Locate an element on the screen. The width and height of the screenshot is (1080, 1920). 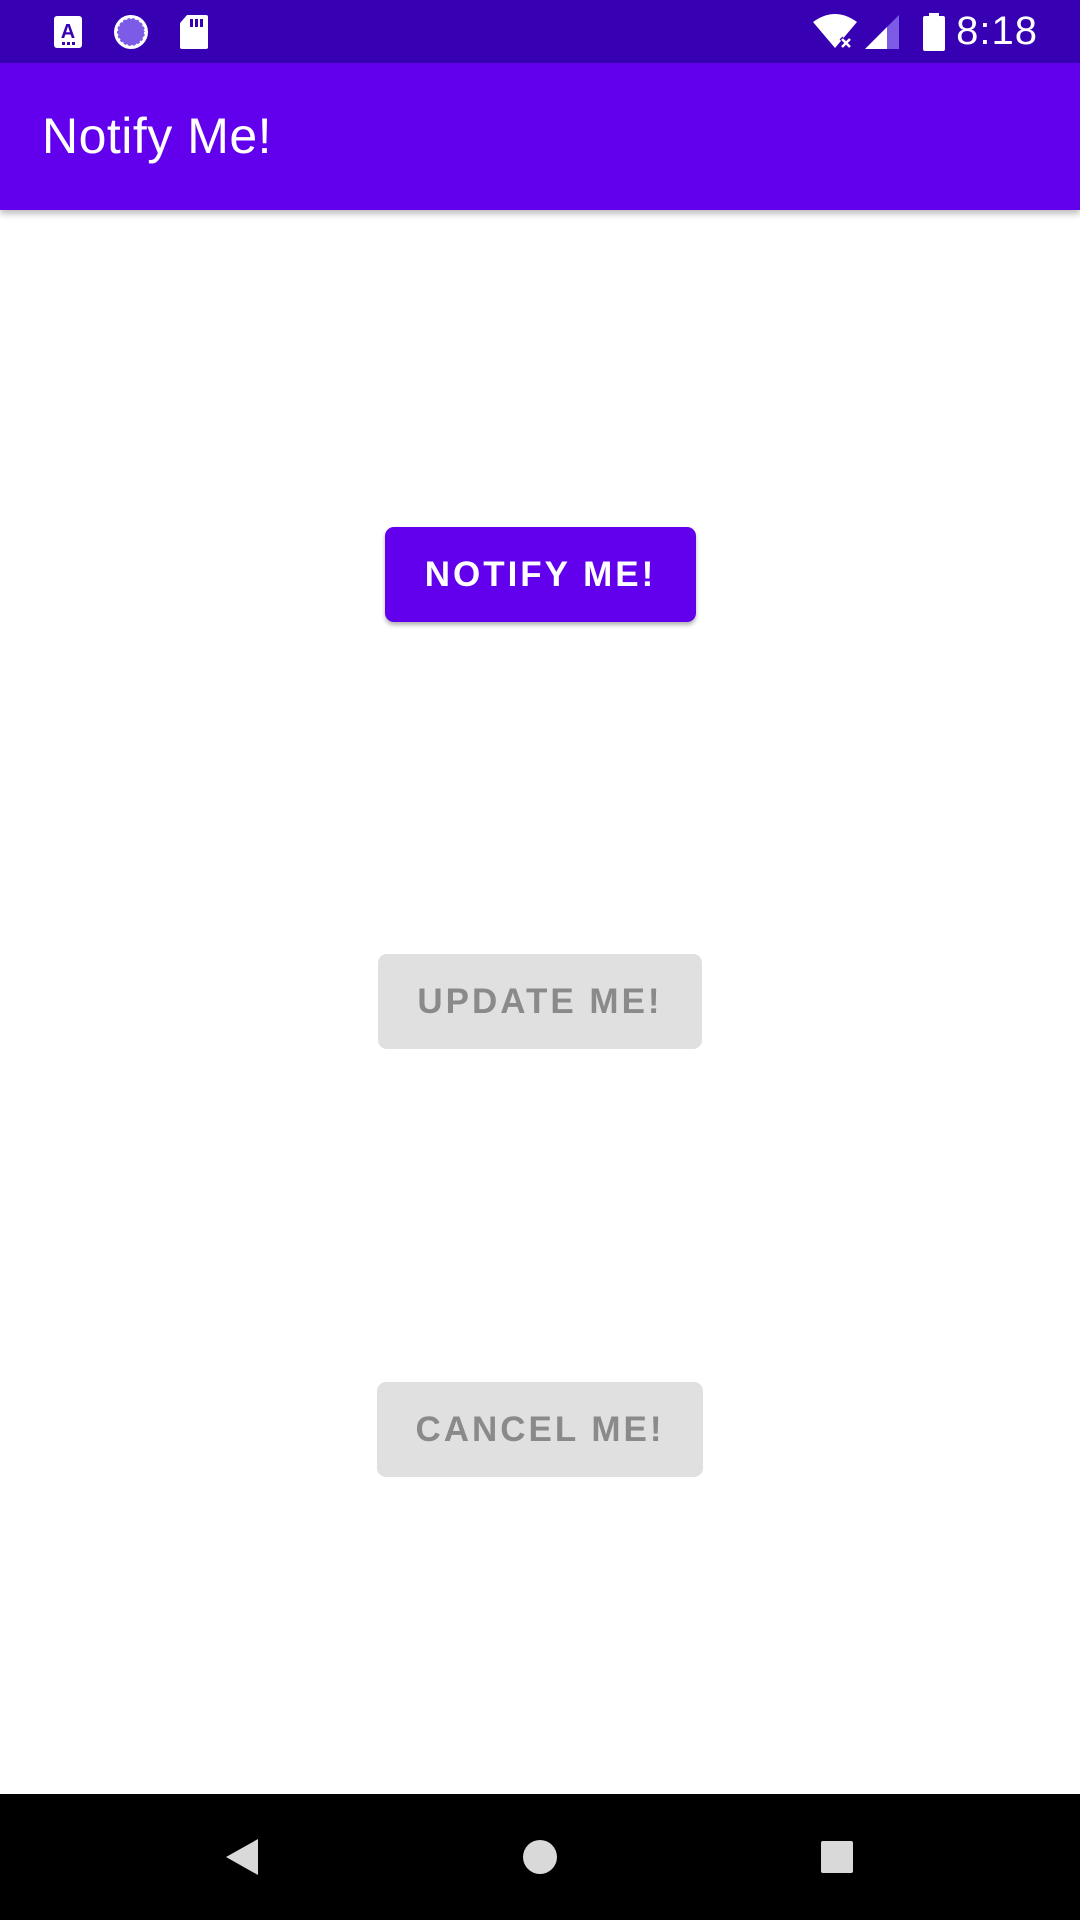
svg-text: A is located at coordinates (68, 32).